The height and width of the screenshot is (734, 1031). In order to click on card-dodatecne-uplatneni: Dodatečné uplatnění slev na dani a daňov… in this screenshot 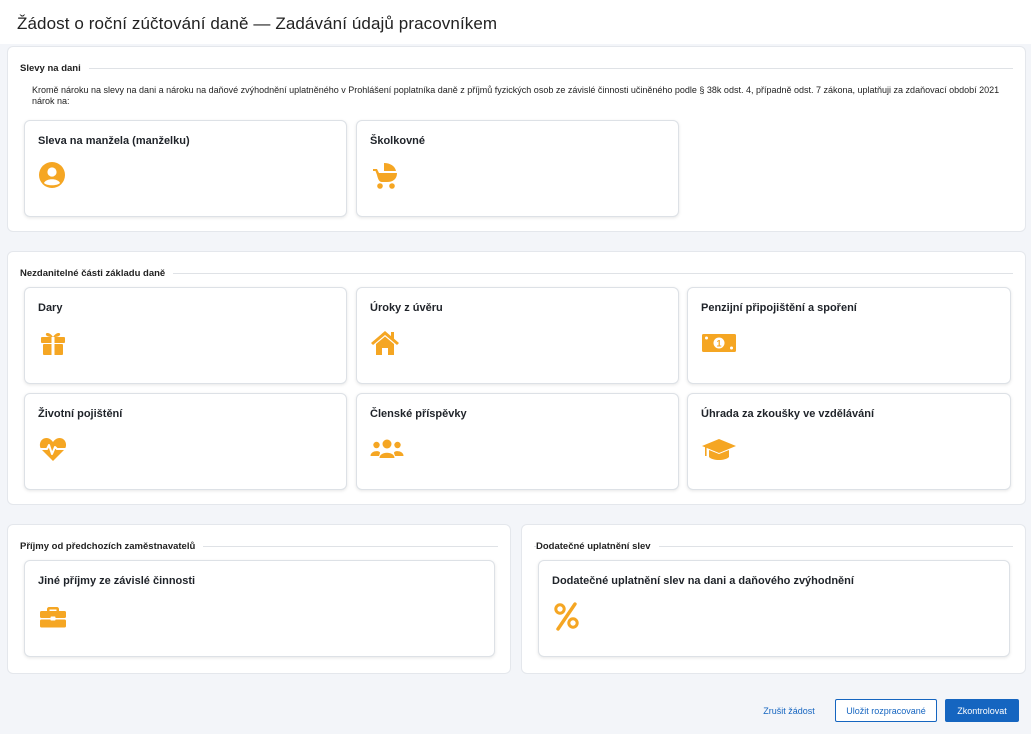, I will do `click(774, 608)`.